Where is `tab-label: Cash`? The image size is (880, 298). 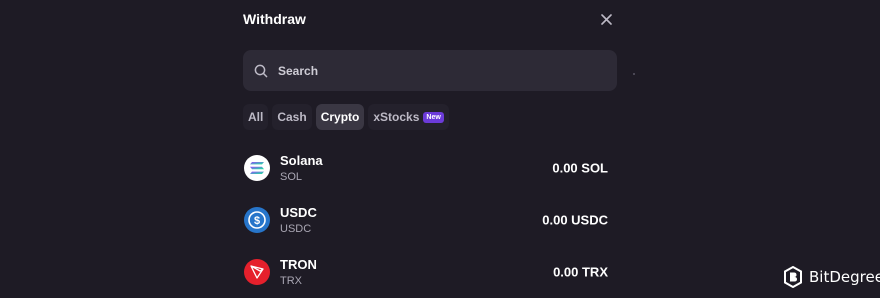 tab-label: Cash is located at coordinates (292, 117).